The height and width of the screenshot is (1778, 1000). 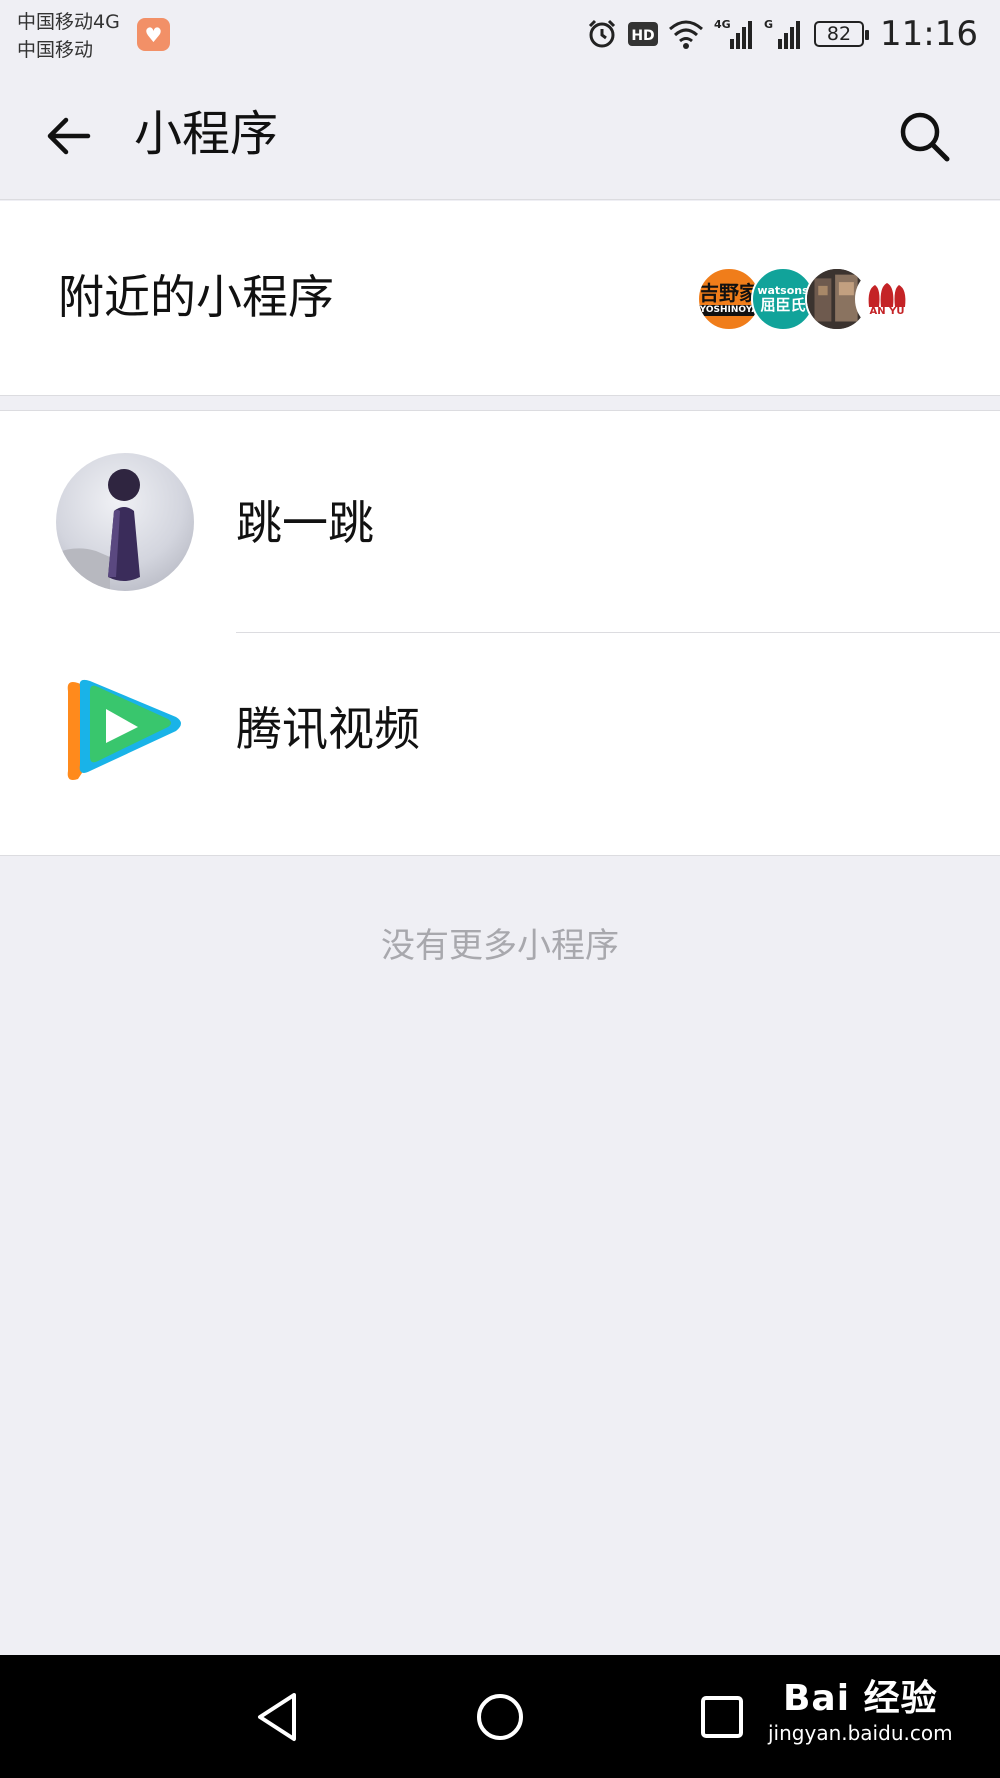 I want to click on svg-text: 4G, so click(x=722, y=24).